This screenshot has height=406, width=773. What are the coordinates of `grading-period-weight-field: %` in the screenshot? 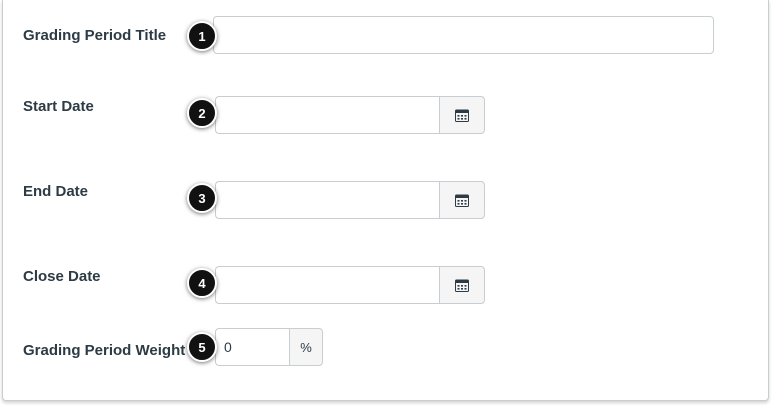 It's located at (269, 347).